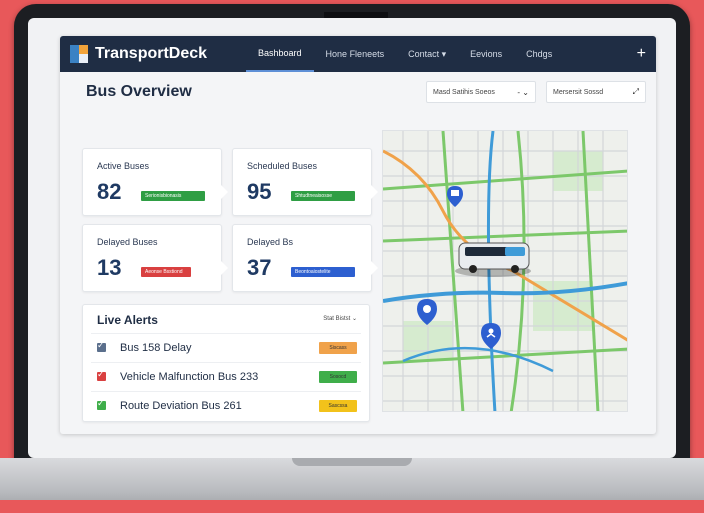  I want to click on alert-row: Vehicle Malfunction Bus 233 Sosocd, so click(226, 376).